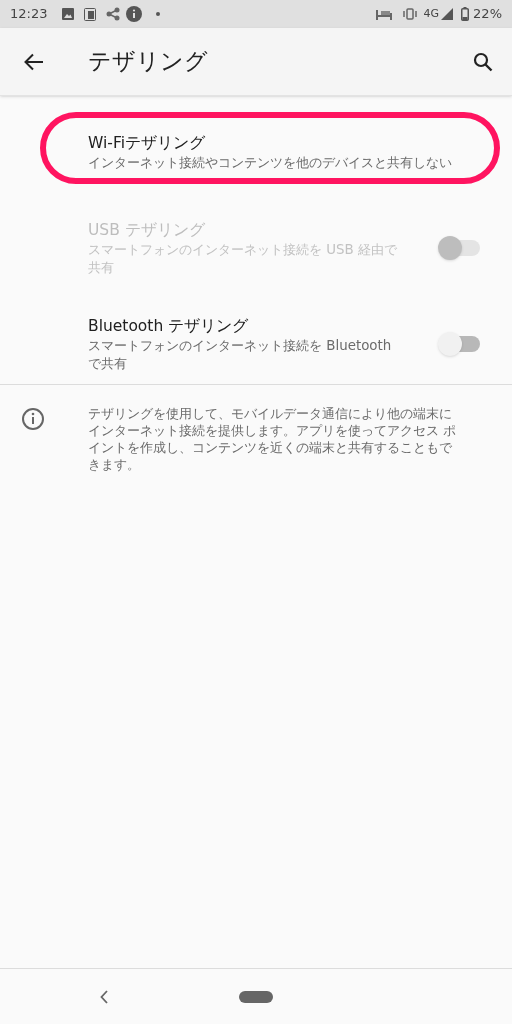  I want to click on setting-item: Bluetooth テザリング スマートフォンのインターネット接続を Bluetooth で共有, so click(256, 344).